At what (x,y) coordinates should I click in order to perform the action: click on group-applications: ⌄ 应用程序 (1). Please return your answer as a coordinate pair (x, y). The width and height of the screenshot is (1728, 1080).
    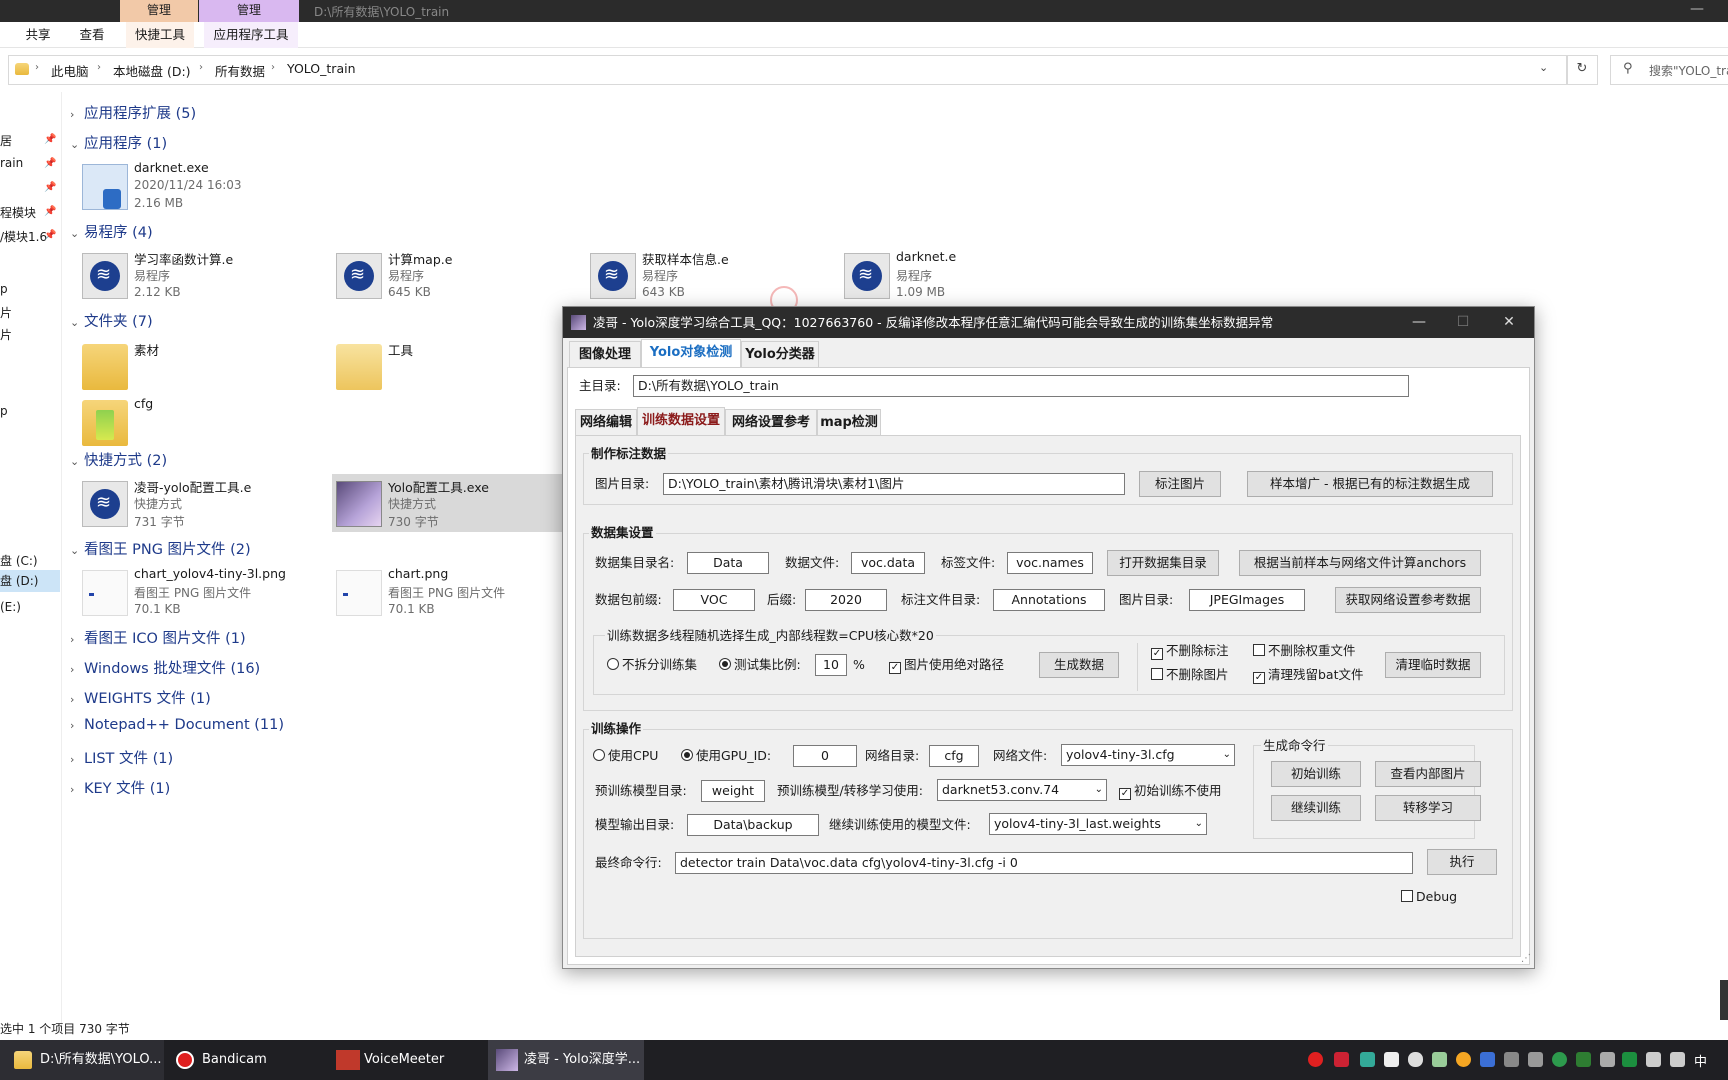
    Looking at the image, I should click on (118, 142).